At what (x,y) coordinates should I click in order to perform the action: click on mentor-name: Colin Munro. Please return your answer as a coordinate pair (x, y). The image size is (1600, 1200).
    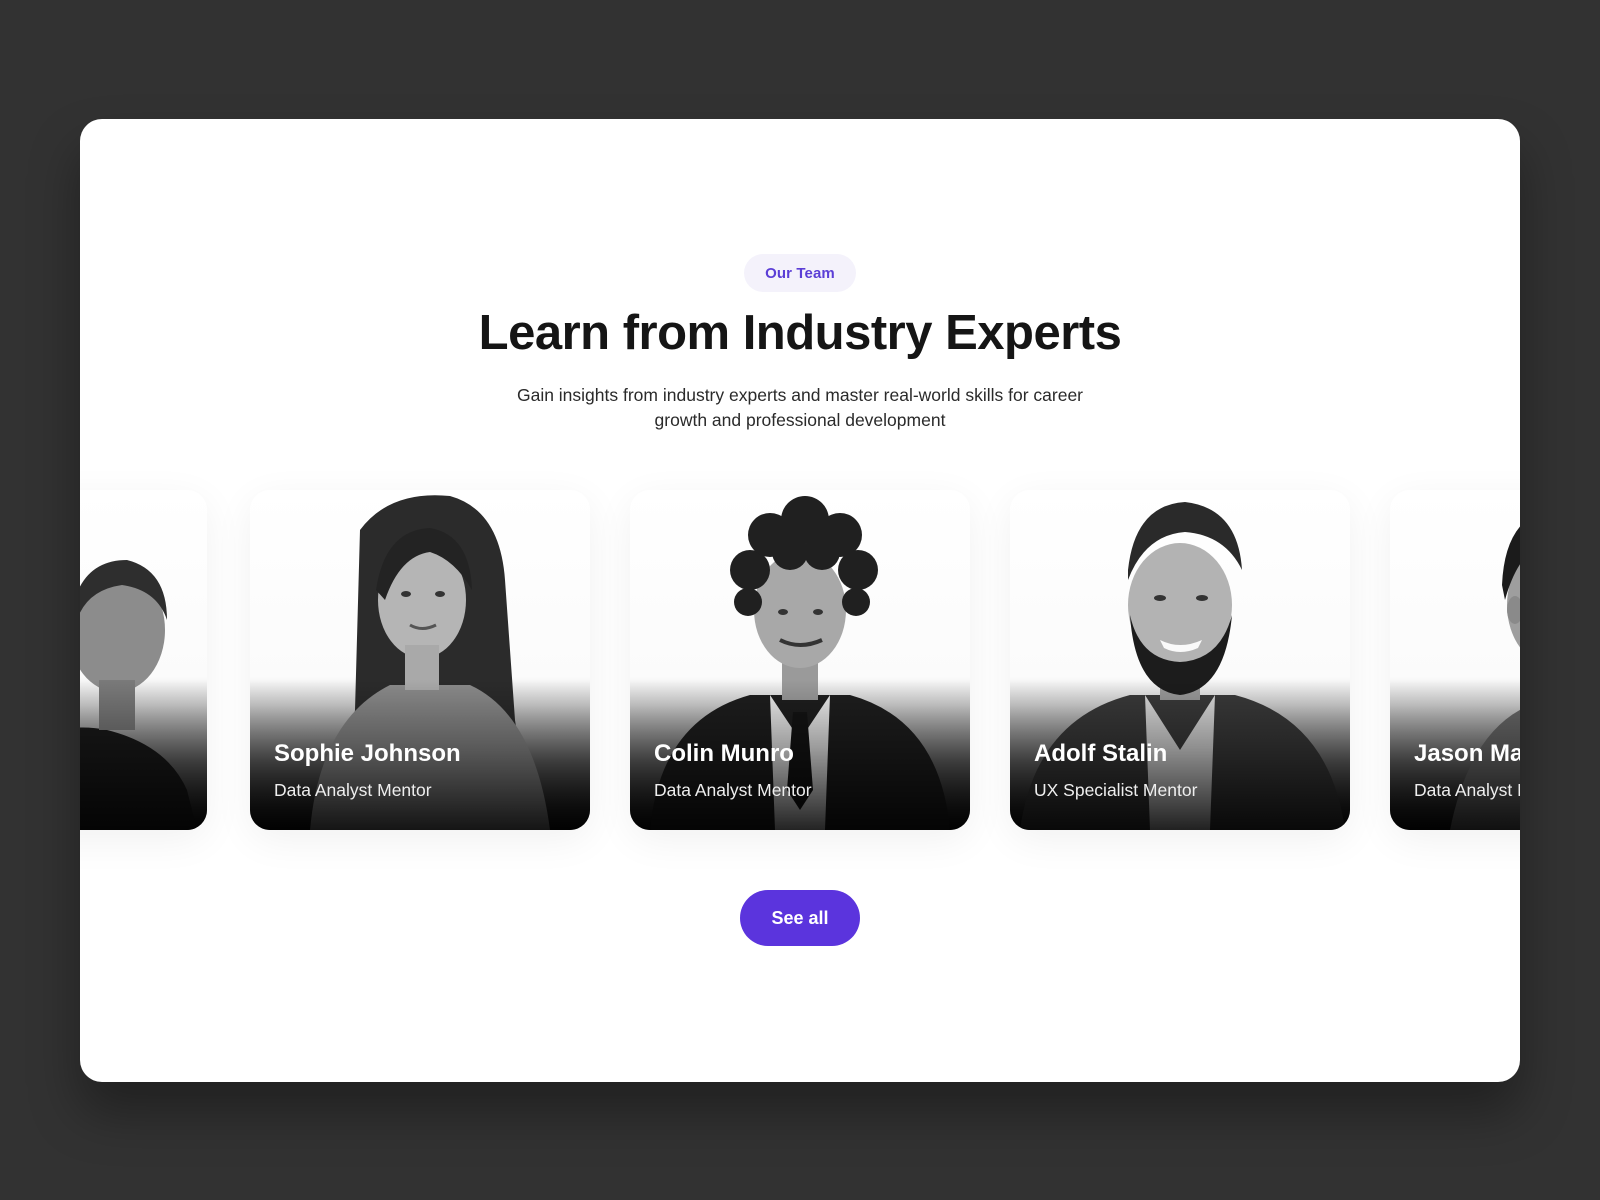
    Looking at the image, I should click on (724, 753).